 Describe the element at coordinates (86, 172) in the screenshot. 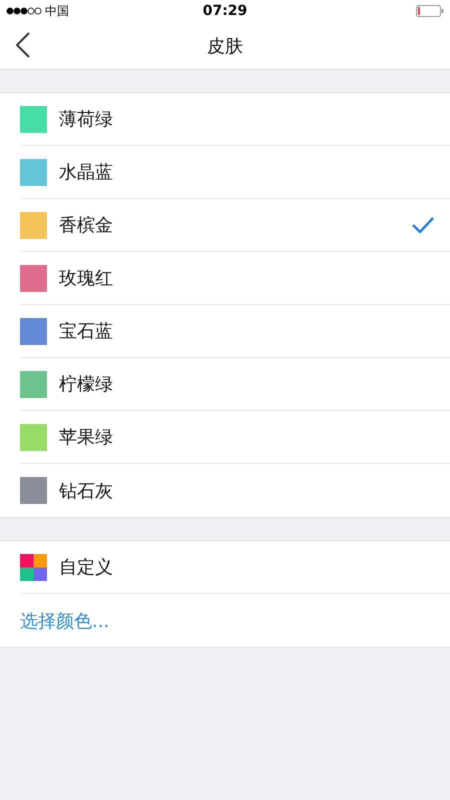

I see `skin-name: 水晶蓝` at that location.